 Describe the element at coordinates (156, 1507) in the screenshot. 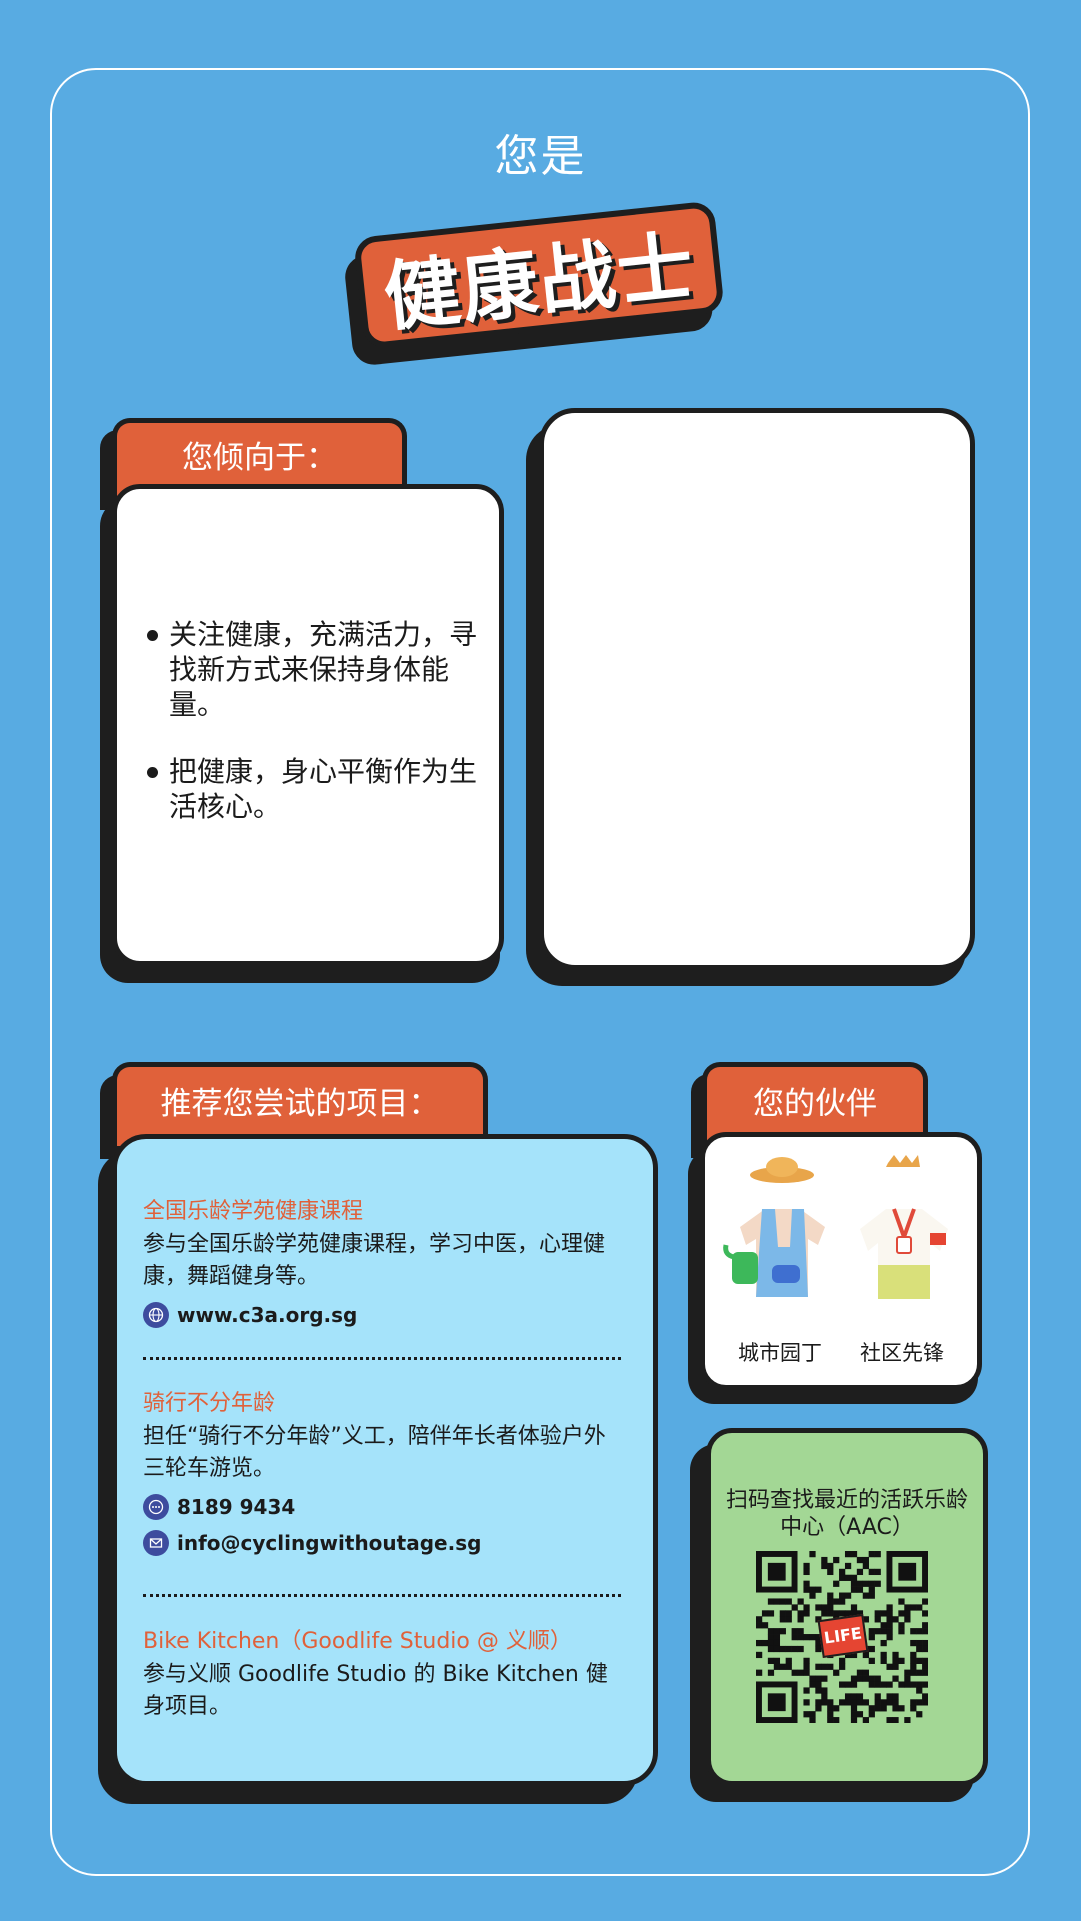

I see `phone-chat-icon` at that location.